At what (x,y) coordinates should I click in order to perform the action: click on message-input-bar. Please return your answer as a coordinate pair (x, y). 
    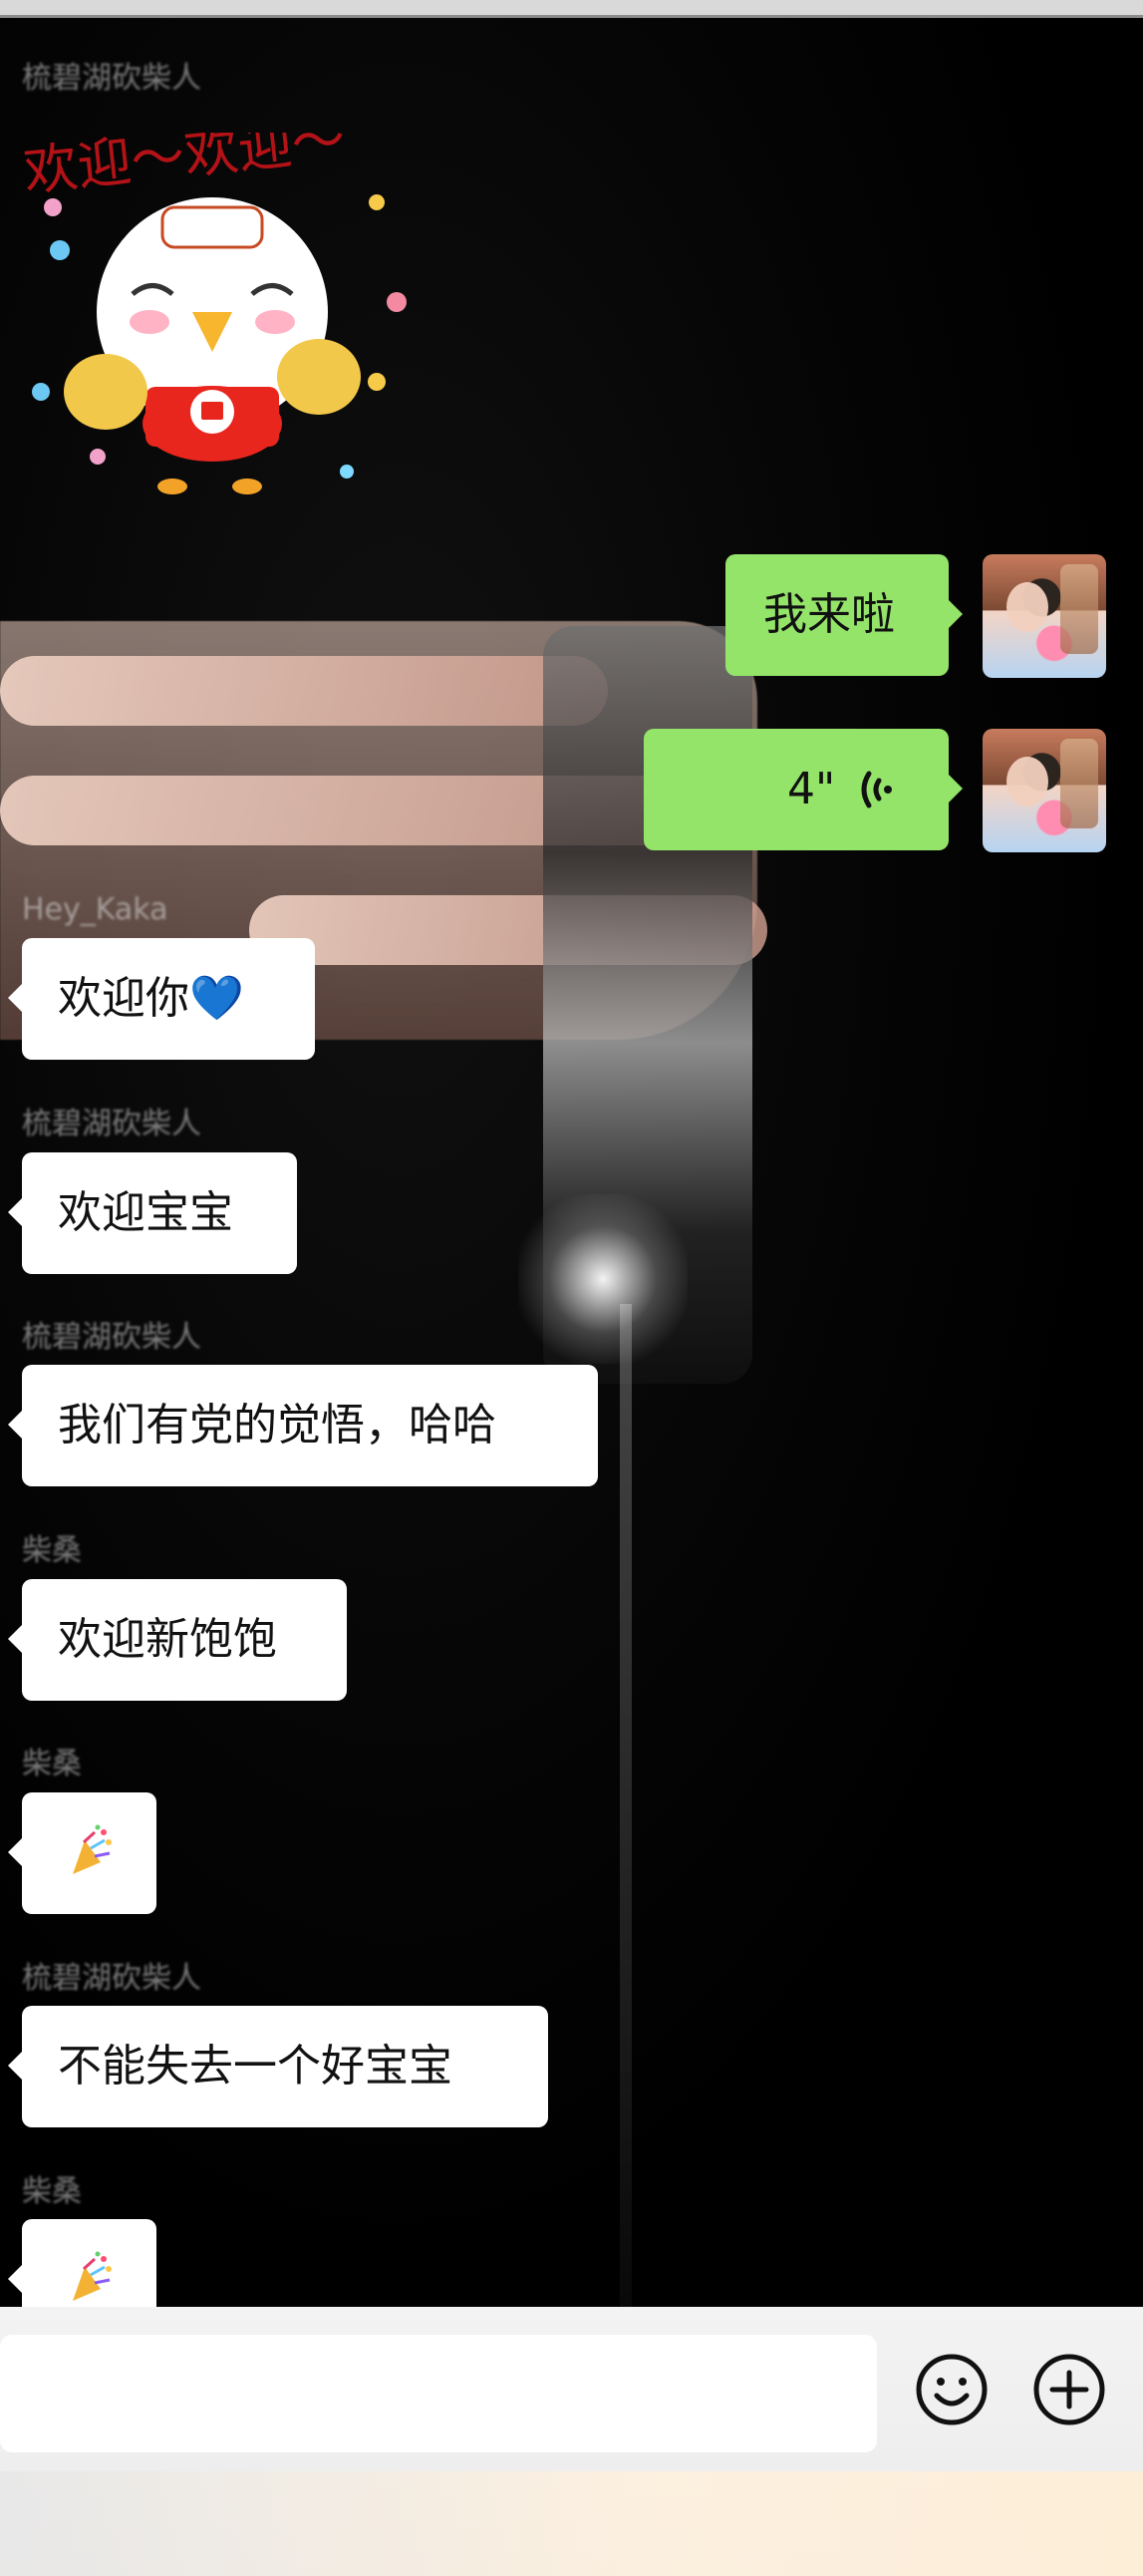
    Looking at the image, I should click on (571, 2441).